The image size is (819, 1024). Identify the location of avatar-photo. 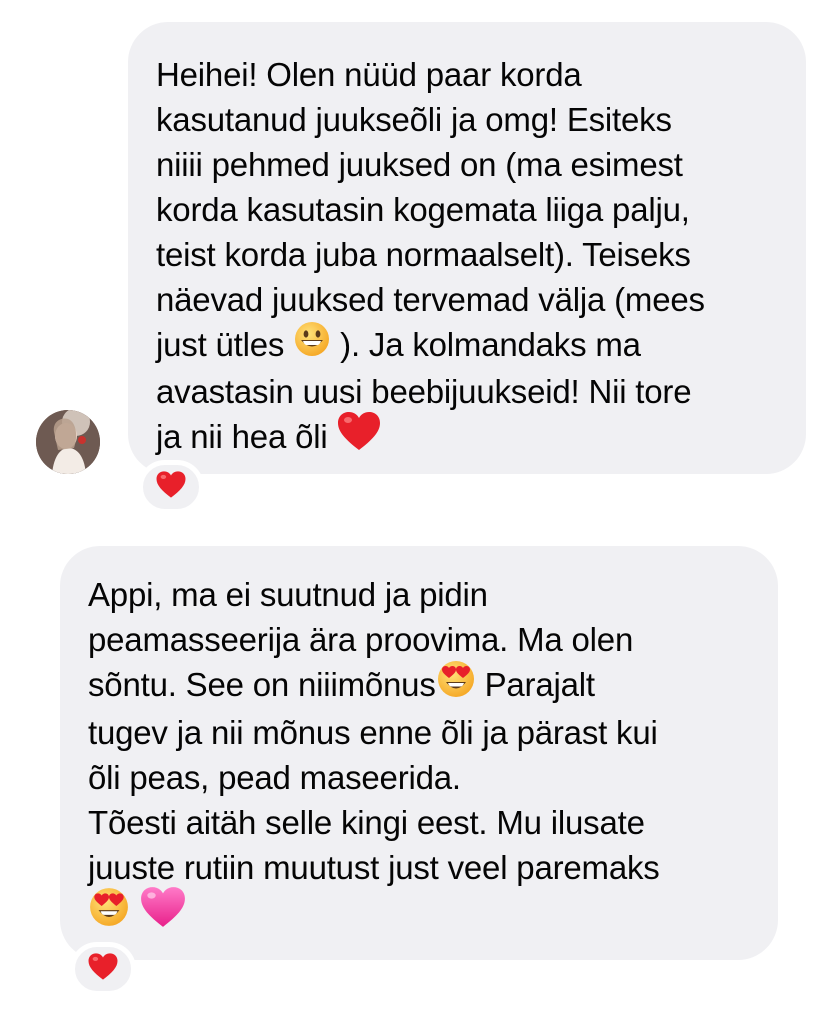
(68, 442).